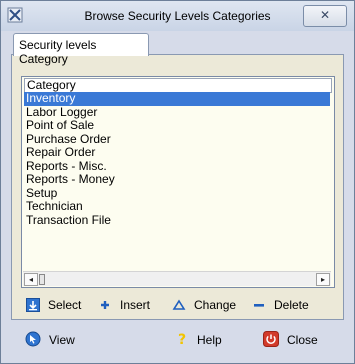 The height and width of the screenshot is (364, 355). I want to click on view-icon, so click(33, 340).